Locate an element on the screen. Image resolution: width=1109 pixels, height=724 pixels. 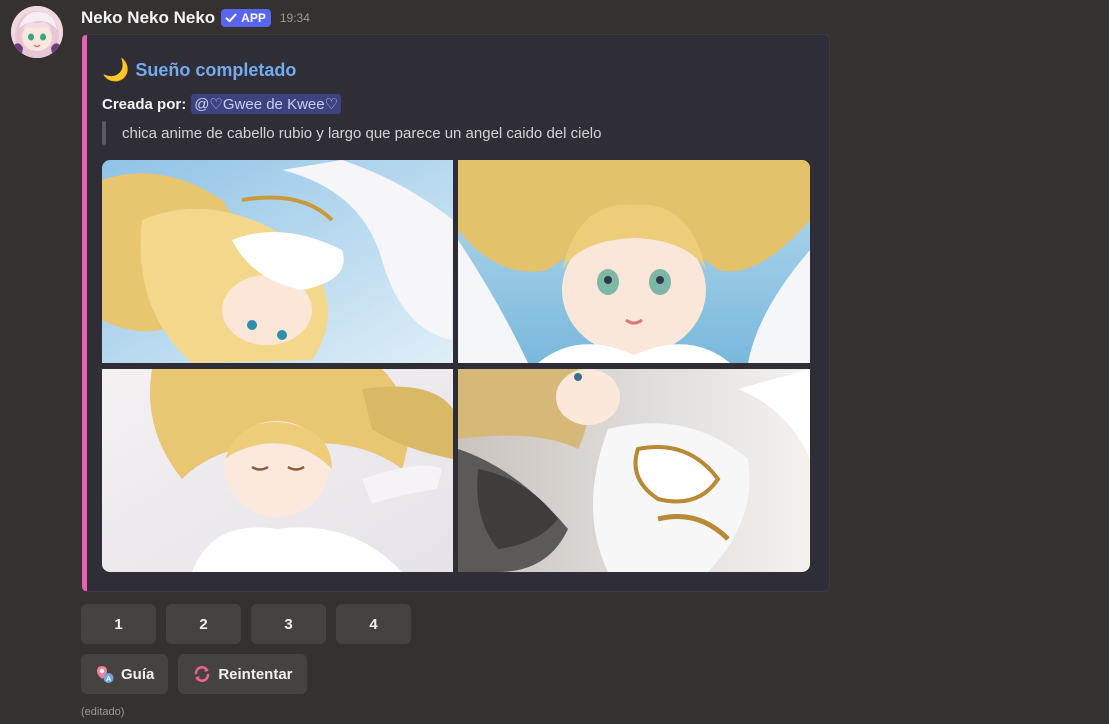
avatar is located at coordinates (37, 32).